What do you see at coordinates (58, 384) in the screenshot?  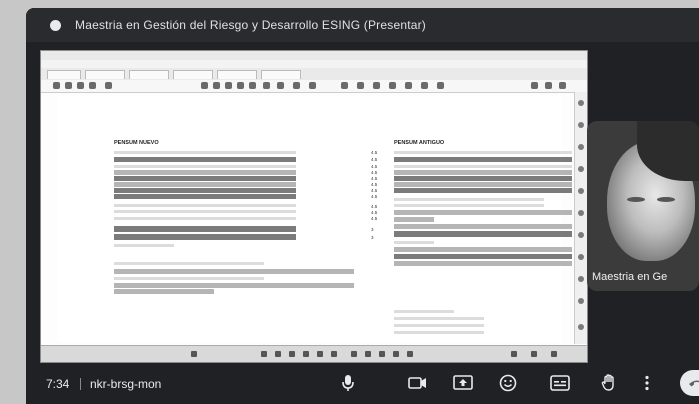 I see `meeting-time: 7:34` at bounding box center [58, 384].